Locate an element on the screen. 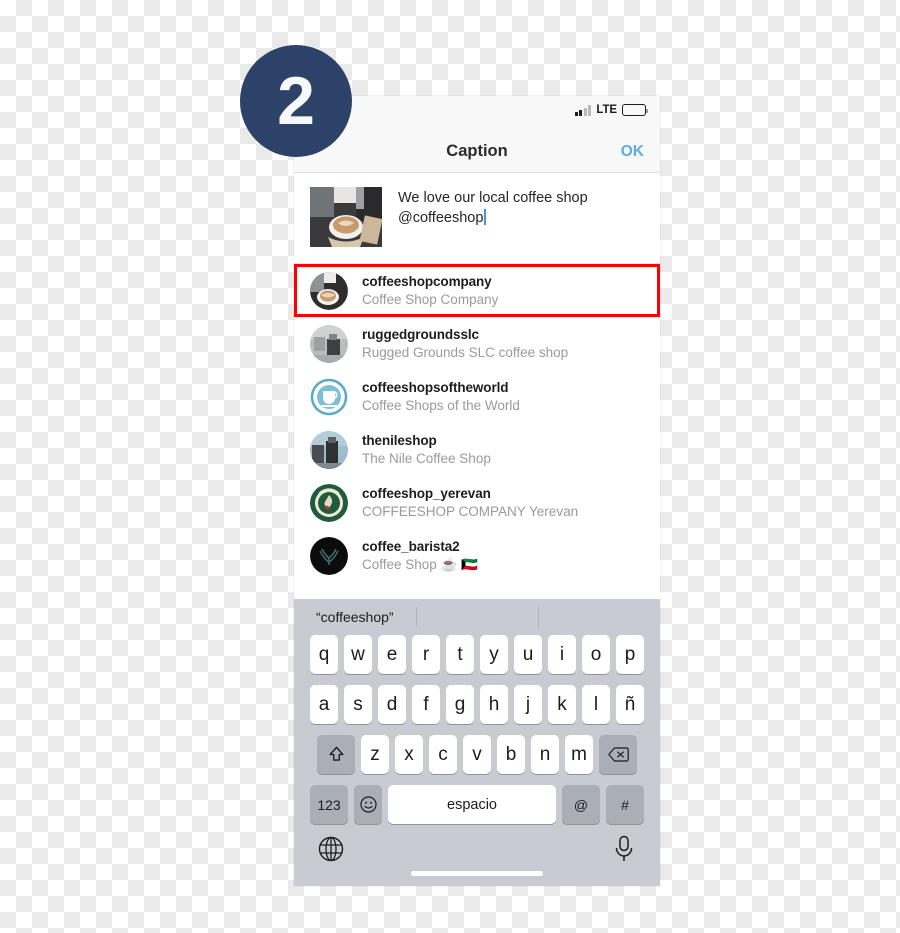  key-g: g is located at coordinates (460, 704).